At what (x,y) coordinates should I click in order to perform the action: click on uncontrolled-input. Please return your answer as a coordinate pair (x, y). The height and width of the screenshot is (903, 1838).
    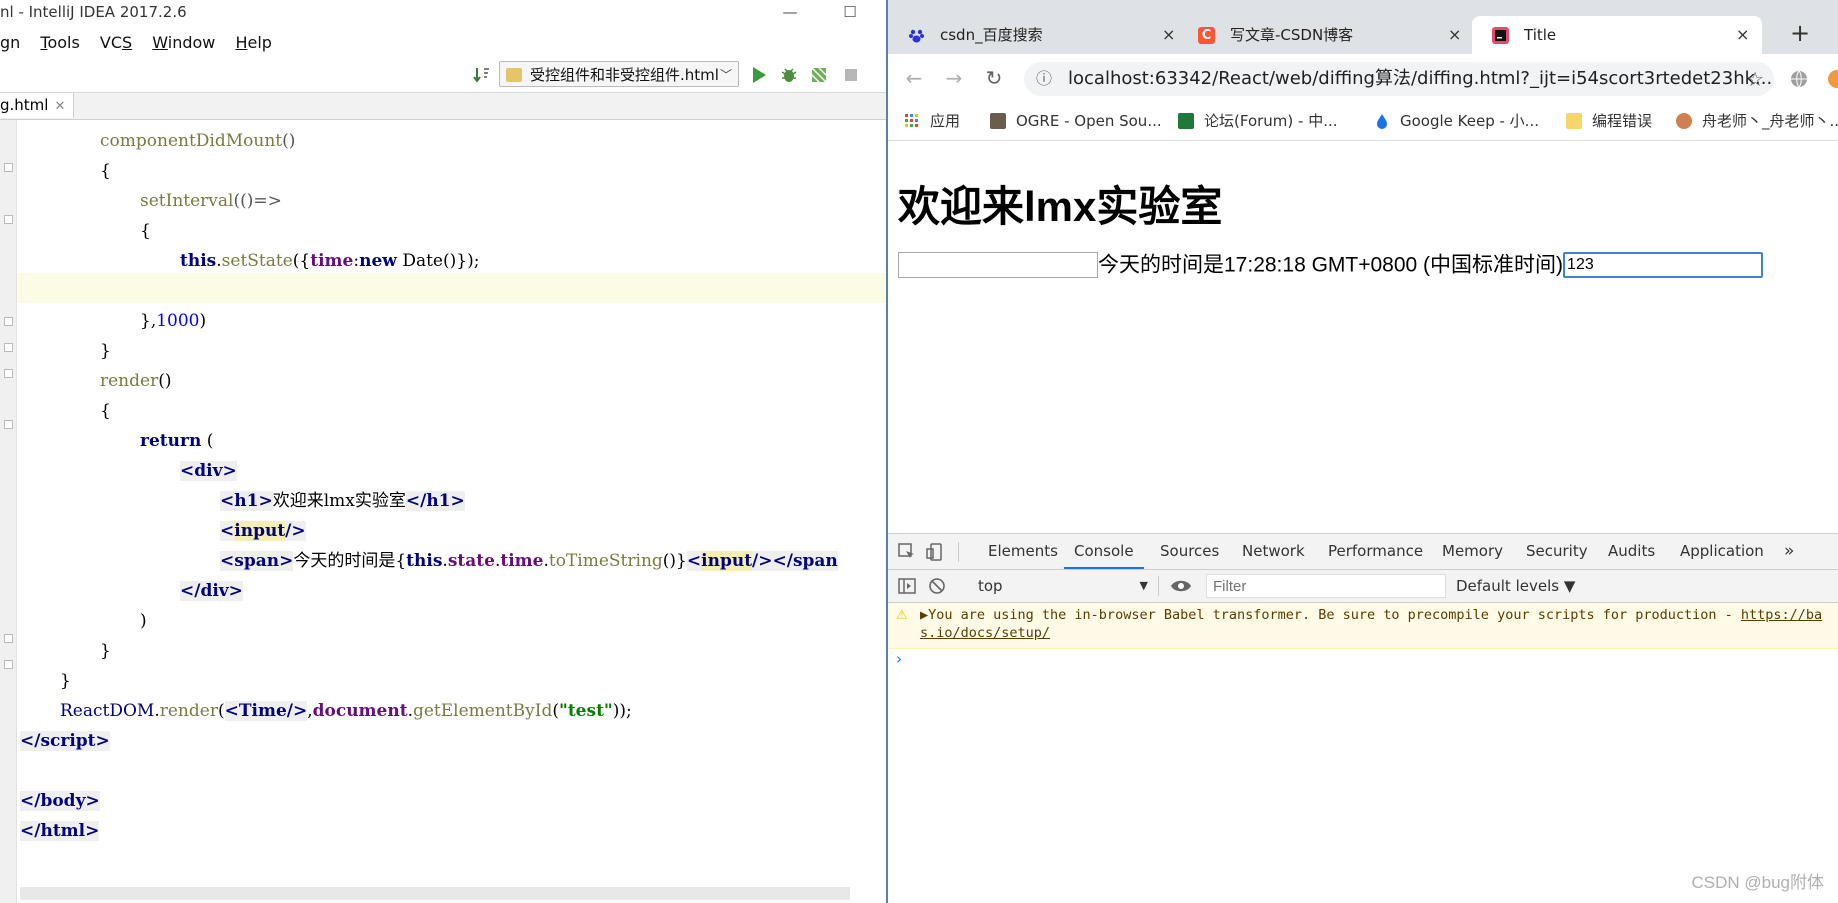
    Looking at the image, I should click on (998, 265).